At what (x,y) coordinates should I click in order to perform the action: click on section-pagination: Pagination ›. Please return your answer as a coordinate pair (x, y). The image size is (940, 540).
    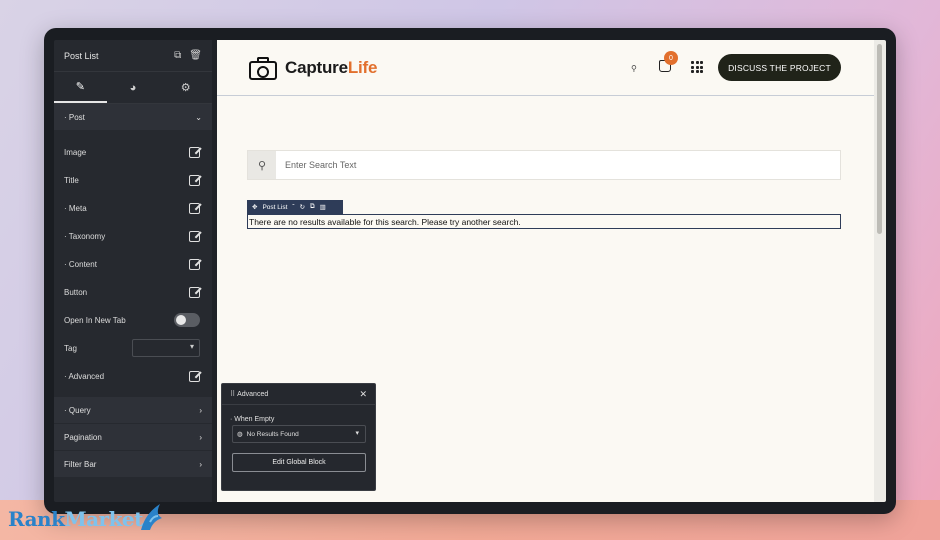
    Looking at the image, I should click on (133, 436).